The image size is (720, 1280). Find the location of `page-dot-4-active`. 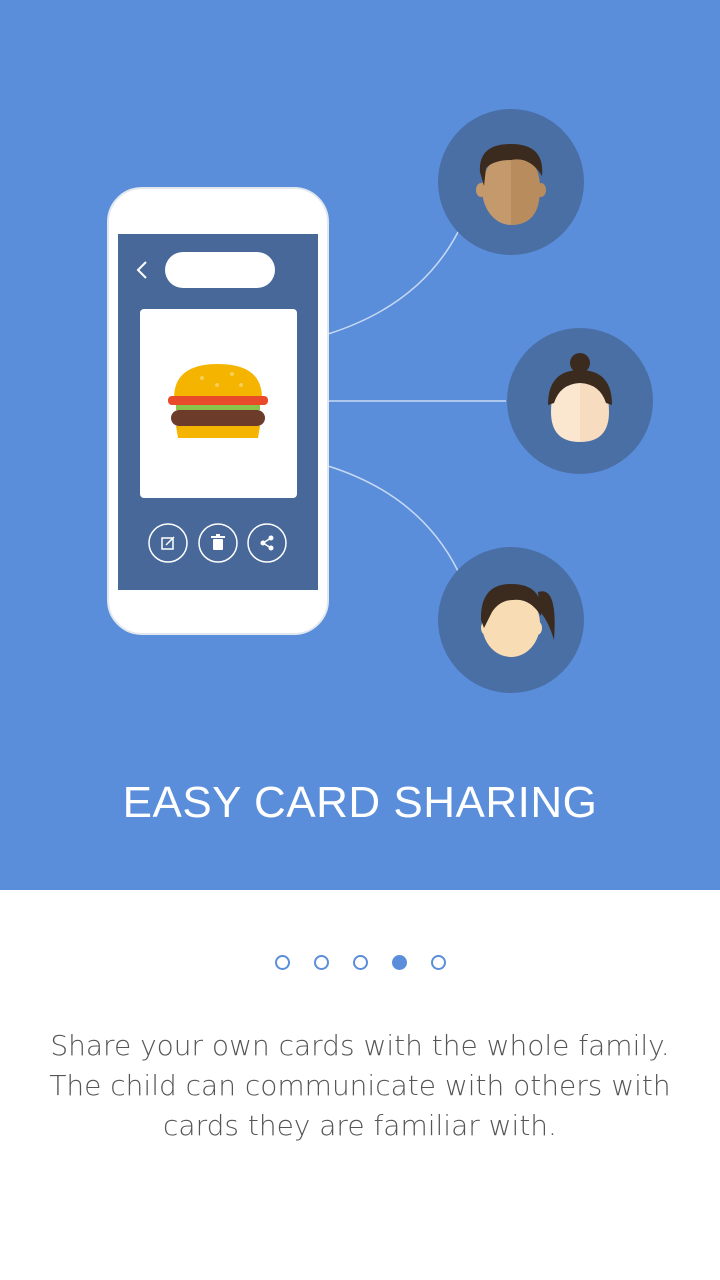

page-dot-4-active is located at coordinates (399, 962).